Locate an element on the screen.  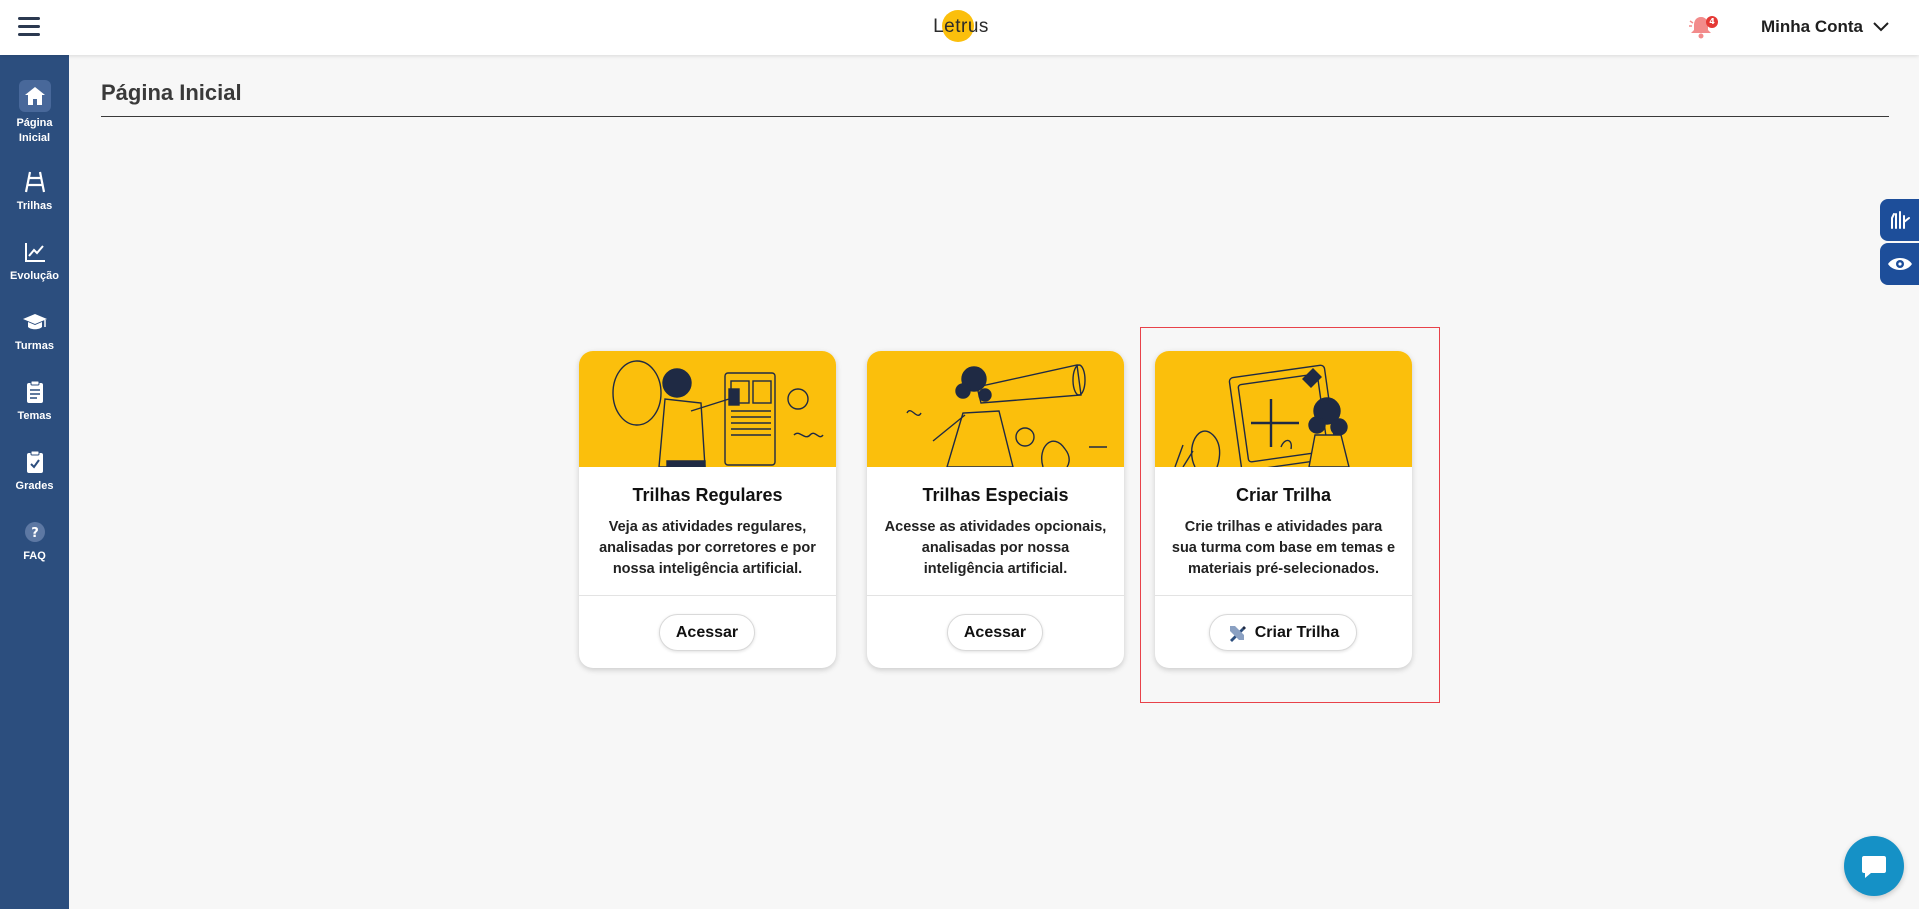
eye-icon is located at coordinates (1899, 264).